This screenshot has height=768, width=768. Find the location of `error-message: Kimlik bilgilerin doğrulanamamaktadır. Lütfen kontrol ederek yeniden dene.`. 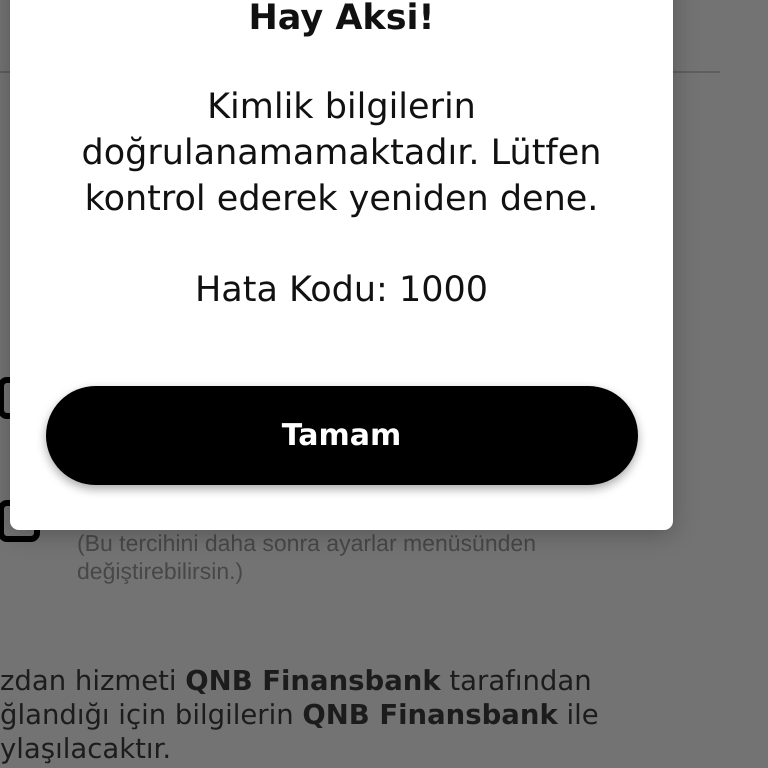

error-message: Kimlik bilgilerin doğrulanamamaktadır. Lütfen kontrol ederek yeniden dene. is located at coordinates (342, 153).